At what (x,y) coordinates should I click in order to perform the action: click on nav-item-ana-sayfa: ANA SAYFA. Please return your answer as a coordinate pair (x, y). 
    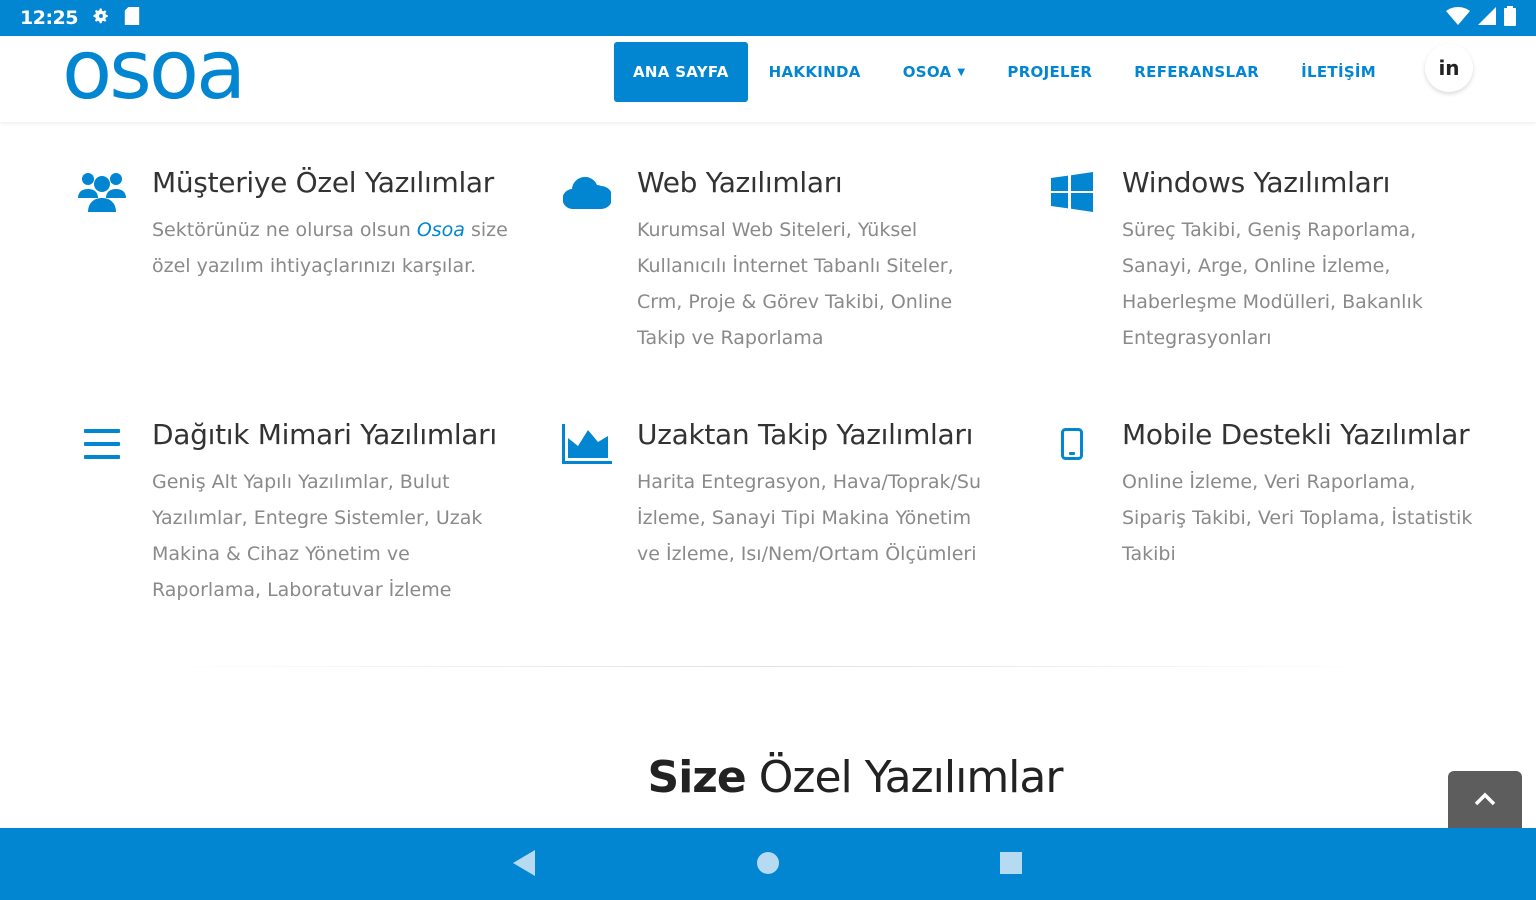
    Looking at the image, I should click on (681, 72).